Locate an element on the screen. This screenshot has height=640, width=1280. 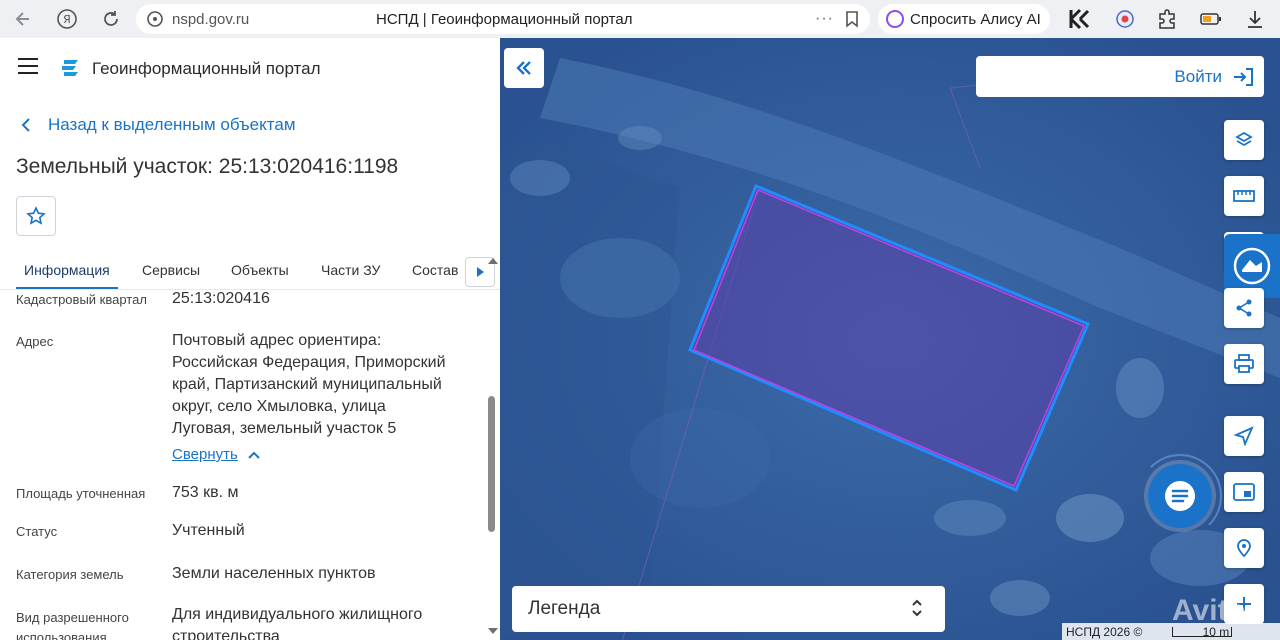
nspd-logo-icon is located at coordinates (70, 68).